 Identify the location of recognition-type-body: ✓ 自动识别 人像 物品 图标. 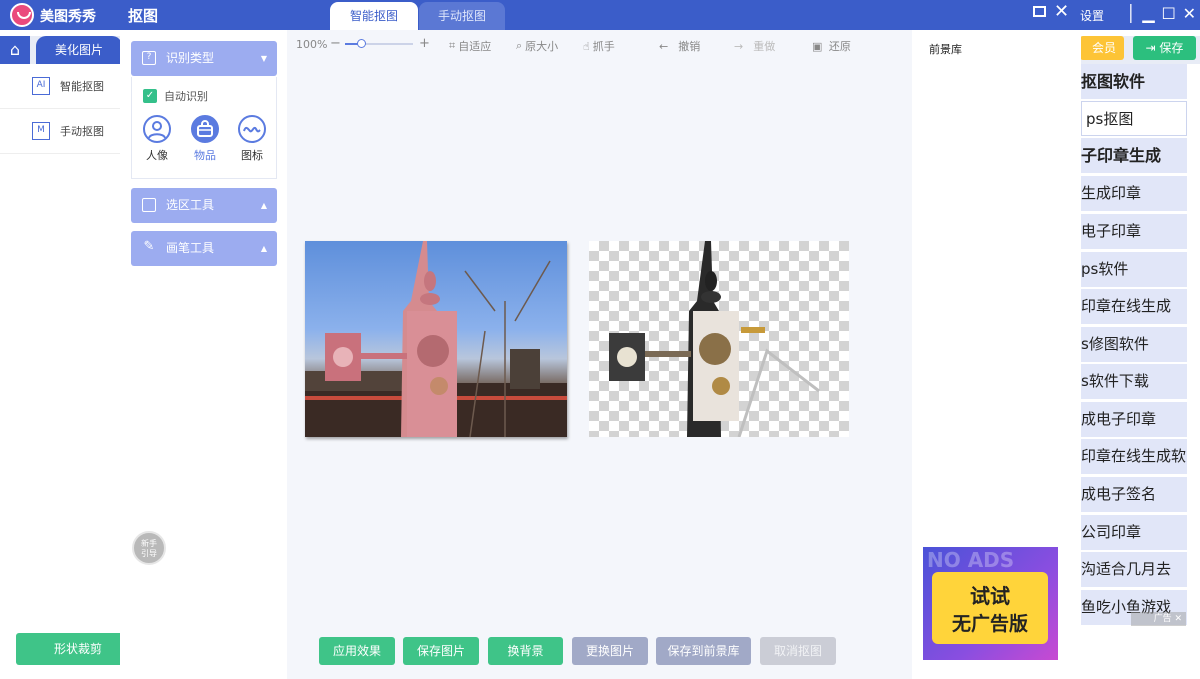
(204, 128).